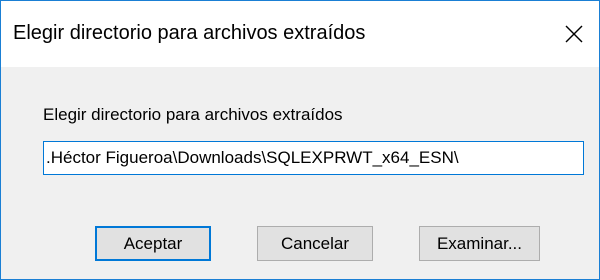 The width and height of the screenshot is (600, 280). I want to click on accept-button: Aceptar, so click(153, 243).